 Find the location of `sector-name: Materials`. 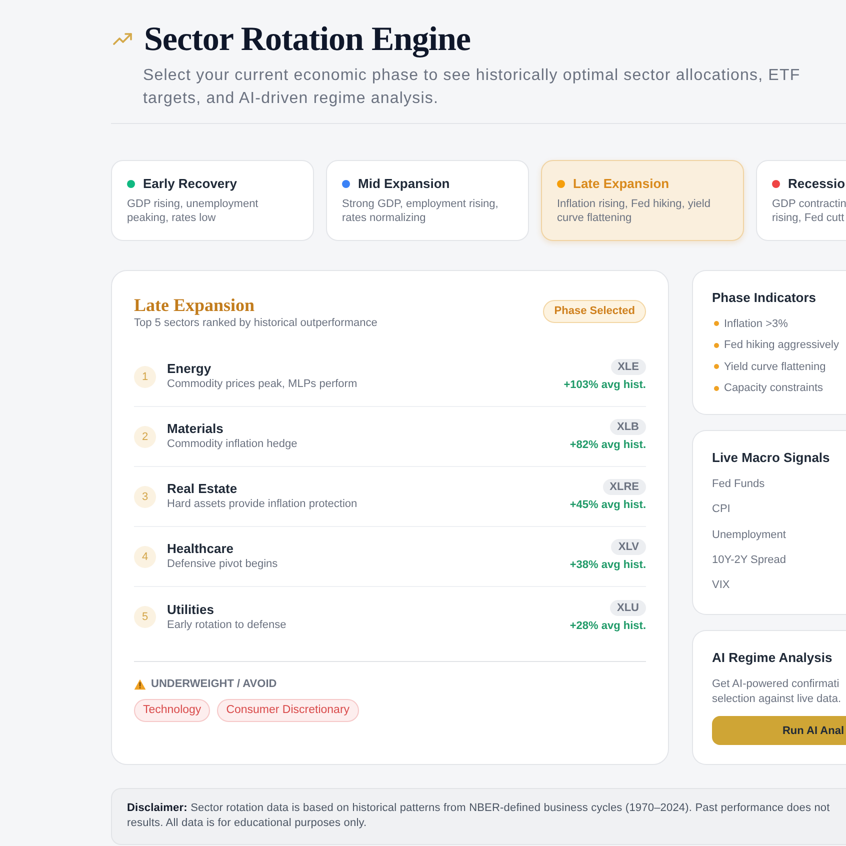

sector-name: Materials is located at coordinates (195, 429).